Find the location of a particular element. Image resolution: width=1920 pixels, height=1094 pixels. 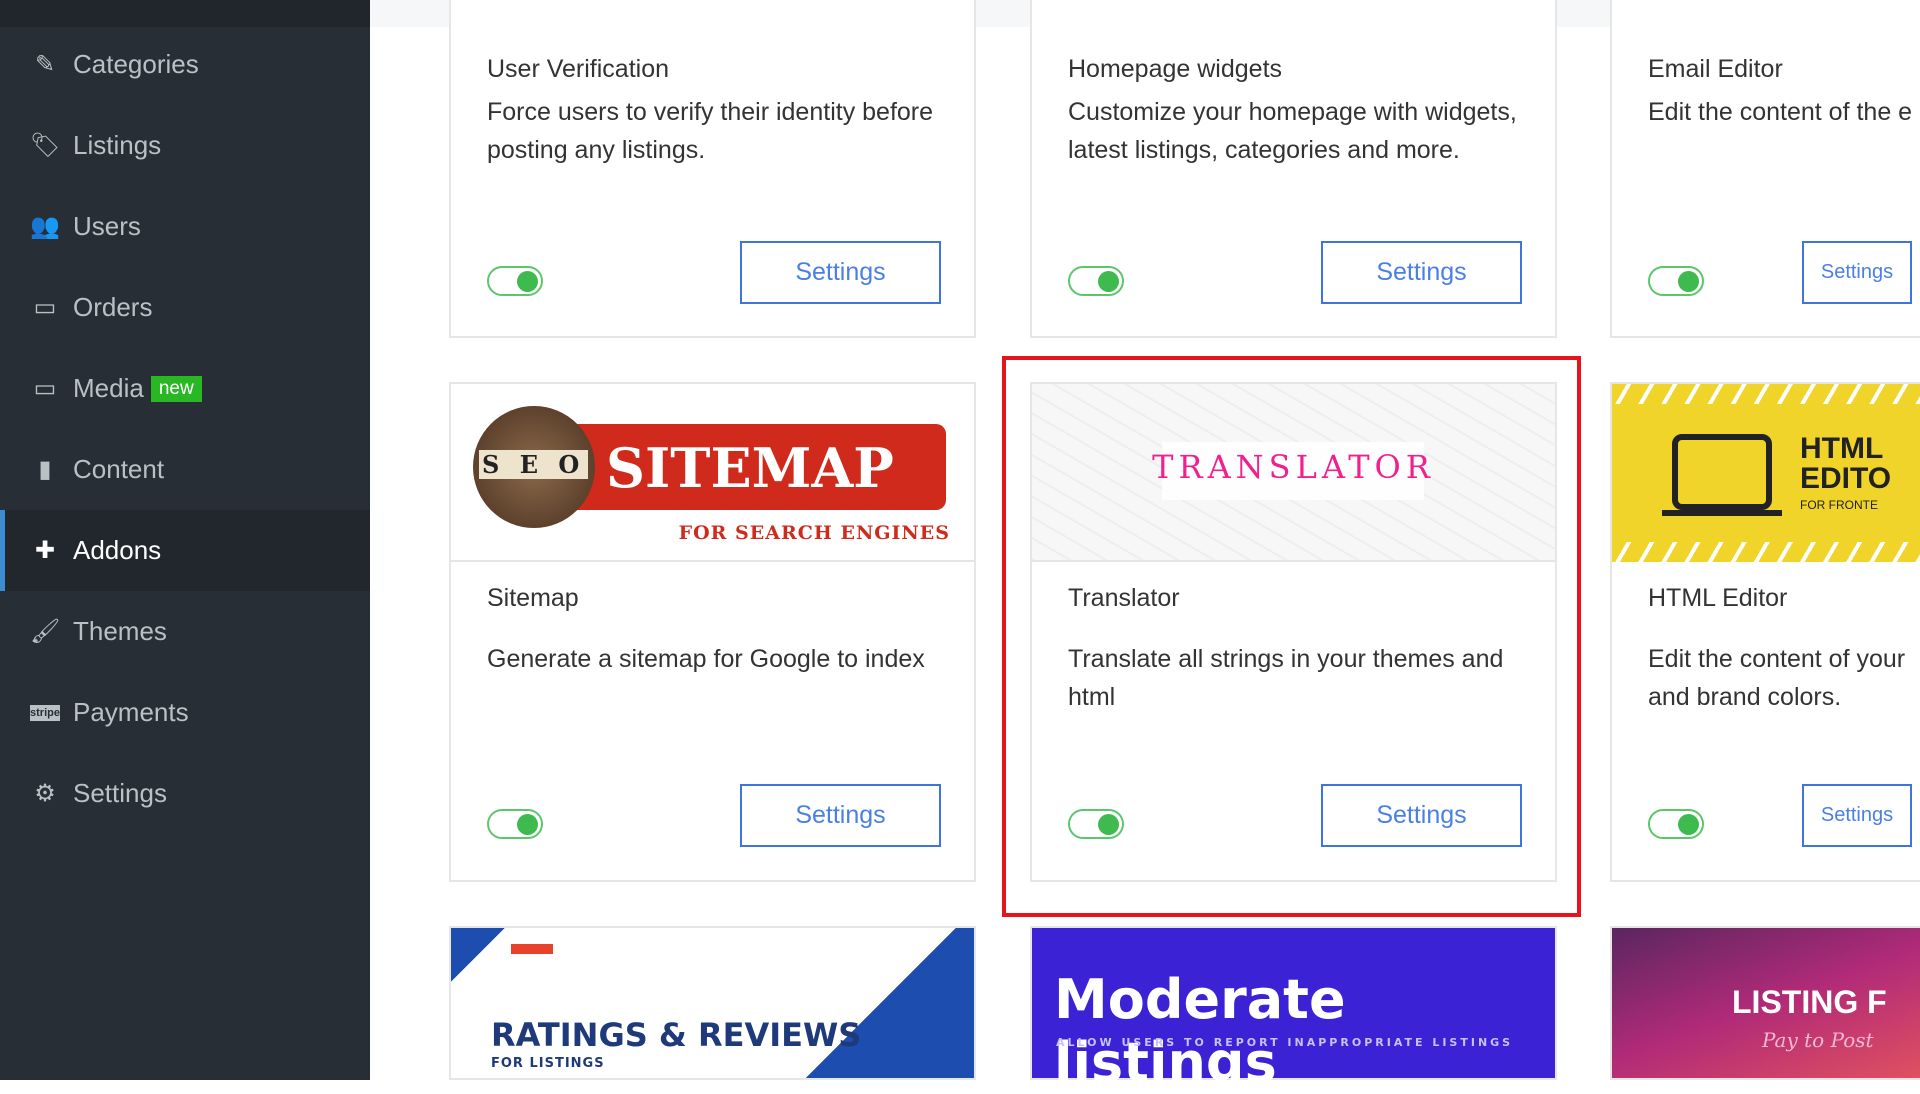

sidebar-item-categories: ✎ Categories is located at coordinates (185, 64).